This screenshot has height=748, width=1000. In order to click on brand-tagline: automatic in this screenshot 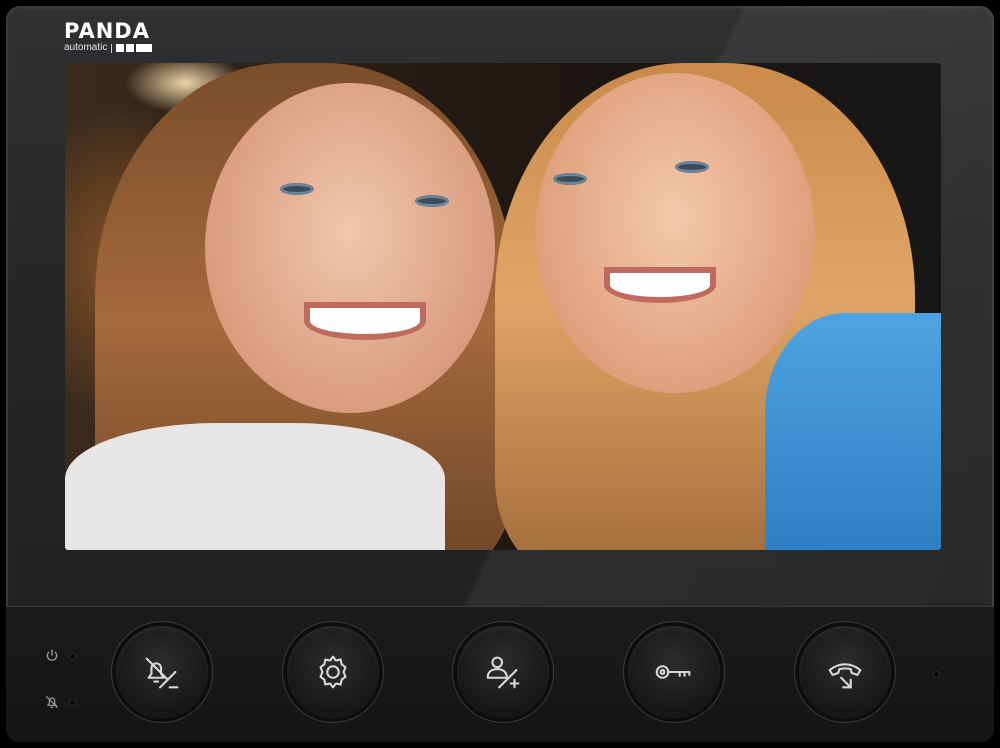, I will do `click(86, 47)`.